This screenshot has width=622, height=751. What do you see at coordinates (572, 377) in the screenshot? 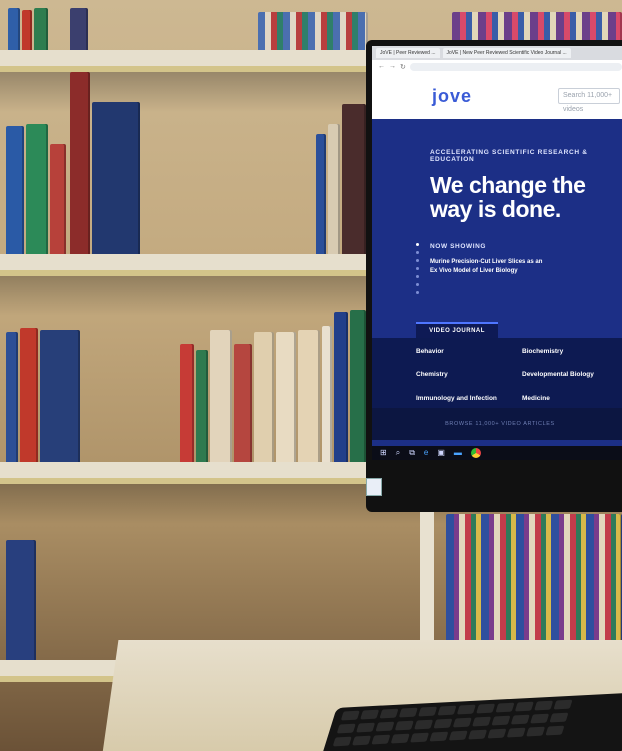
I see `journal-link: Developmental Biology` at bounding box center [572, 377].